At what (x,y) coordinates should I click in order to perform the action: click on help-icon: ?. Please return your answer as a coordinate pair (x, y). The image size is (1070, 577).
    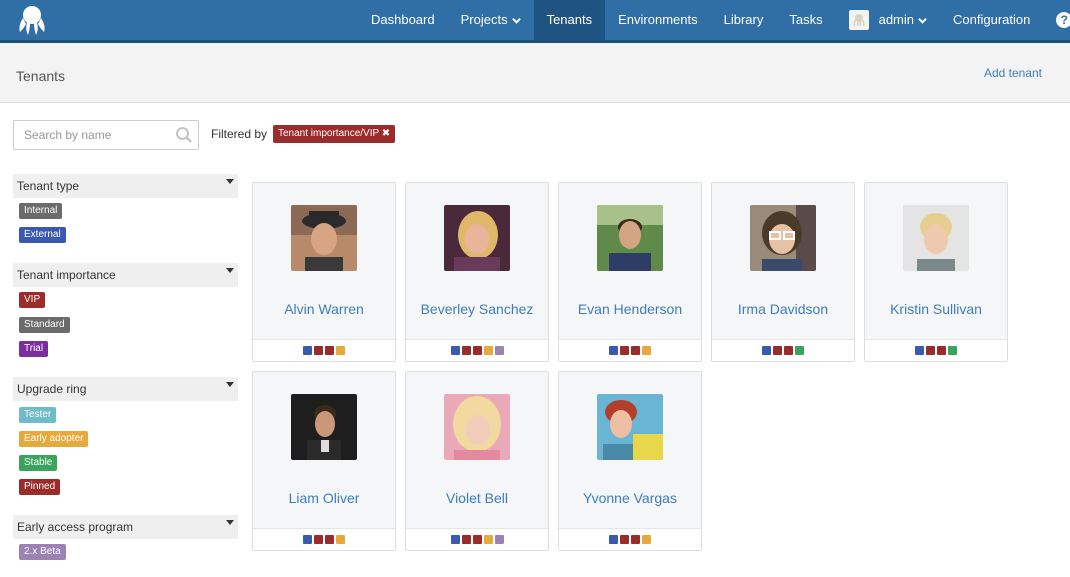
    Looking at the image, I should click on (1063, 20).